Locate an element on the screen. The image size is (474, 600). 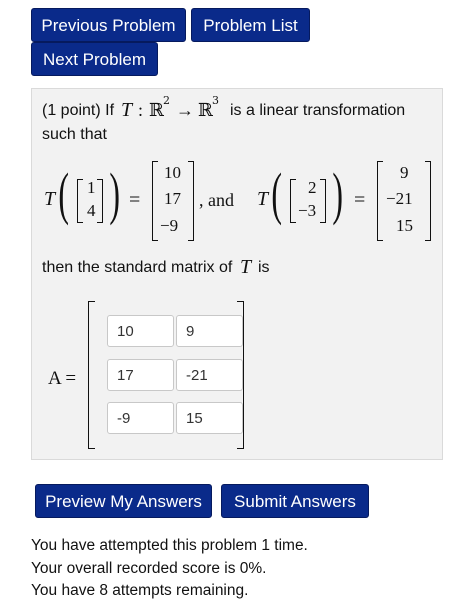
answer-input-r2c1: 17 is located at coordinates (140, 375).